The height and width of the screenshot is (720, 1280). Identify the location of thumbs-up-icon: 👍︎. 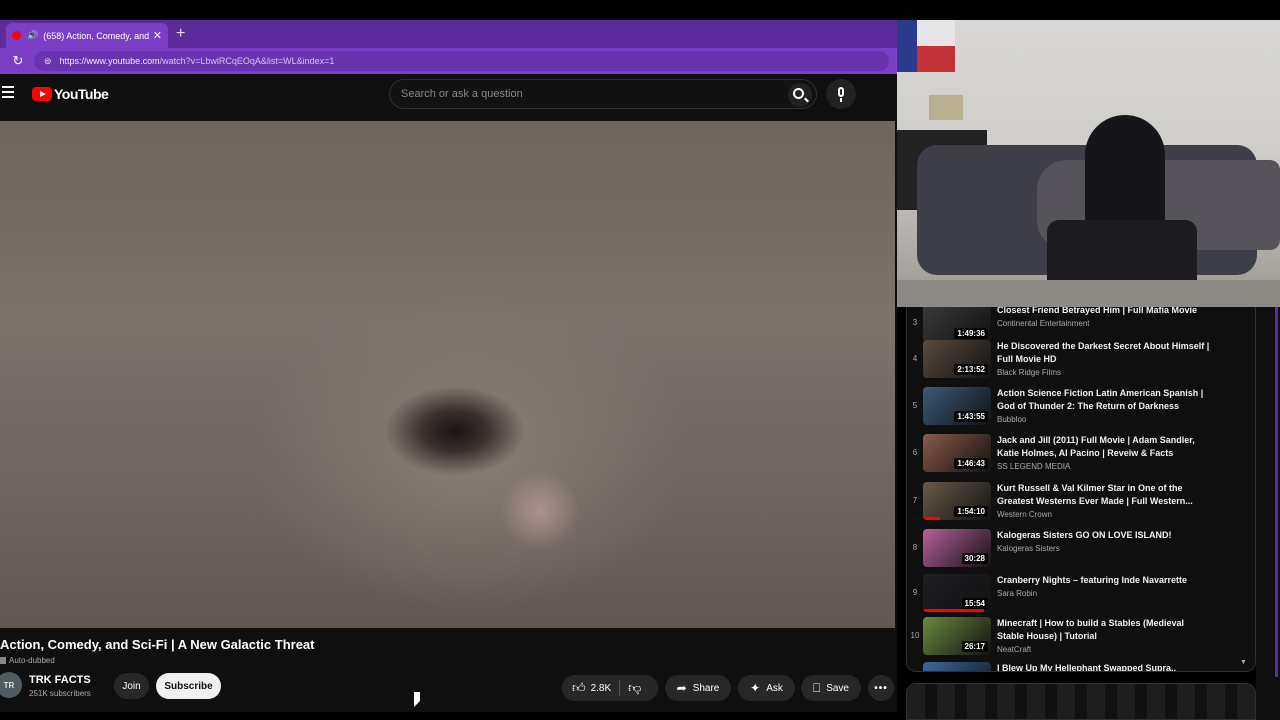
(579, 688).